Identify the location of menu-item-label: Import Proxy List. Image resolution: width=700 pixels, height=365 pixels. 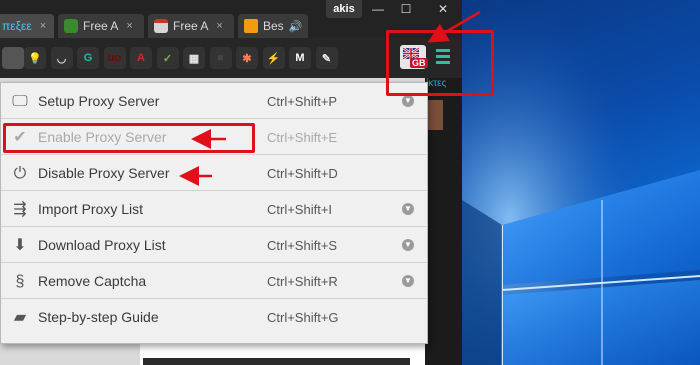
(91, 209).